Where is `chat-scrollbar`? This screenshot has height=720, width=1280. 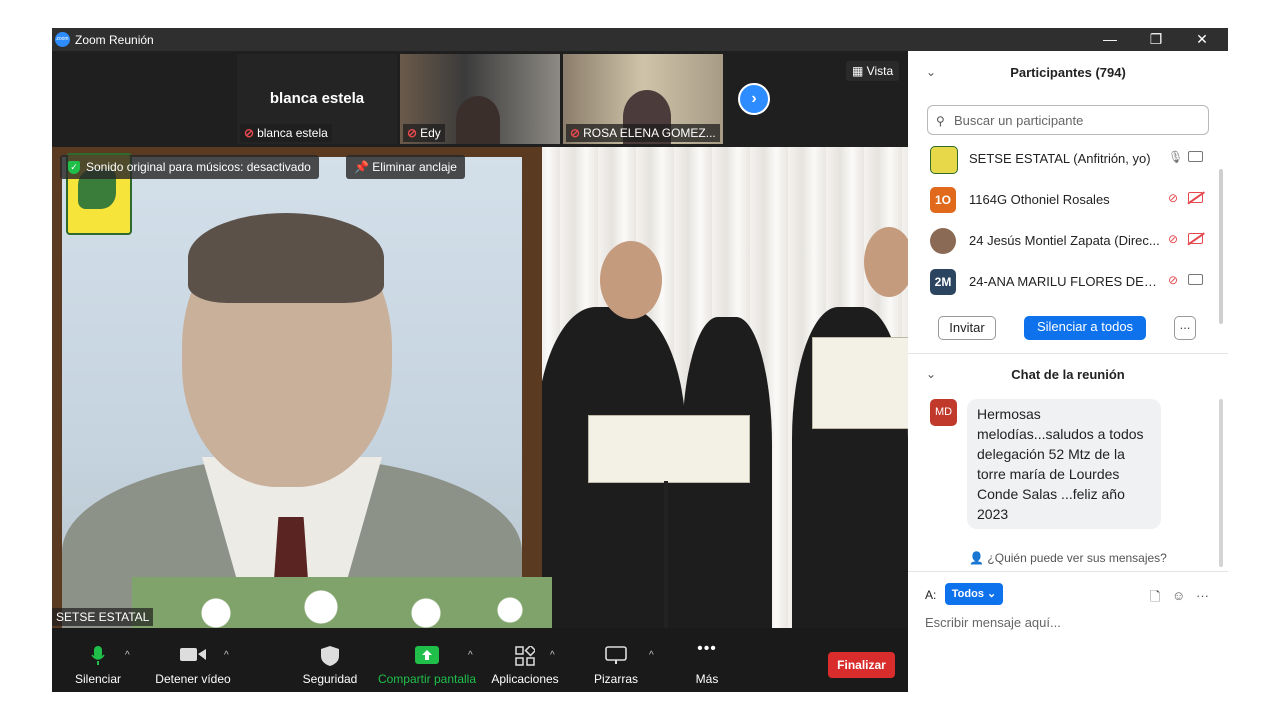 chat-scrollbar is located at coordinates (1221, 483).